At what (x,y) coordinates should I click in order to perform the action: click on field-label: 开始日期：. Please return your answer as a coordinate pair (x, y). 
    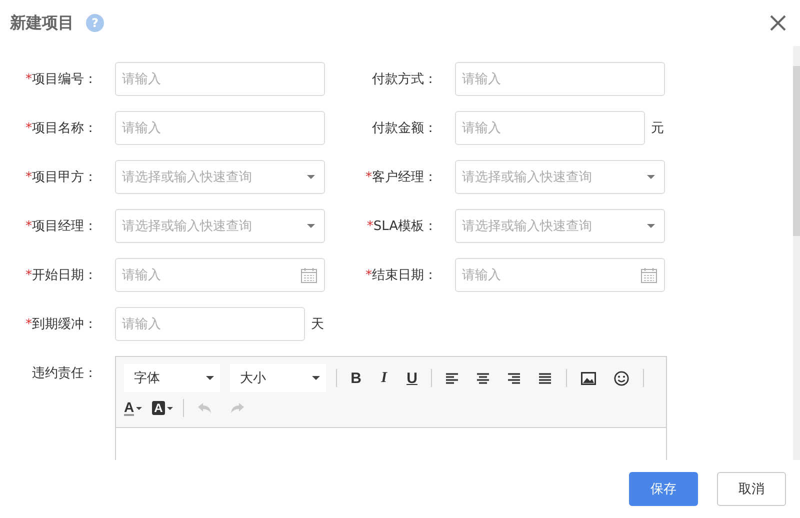
    Looking at the image, I should click on (64, 275).